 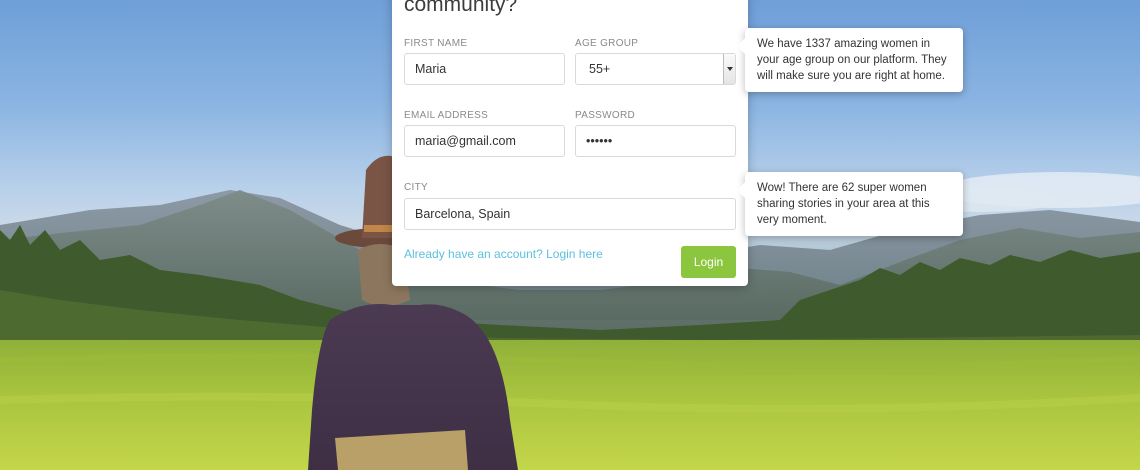 I want to click on age-group-value: 55+, so click(x=600, y=69).